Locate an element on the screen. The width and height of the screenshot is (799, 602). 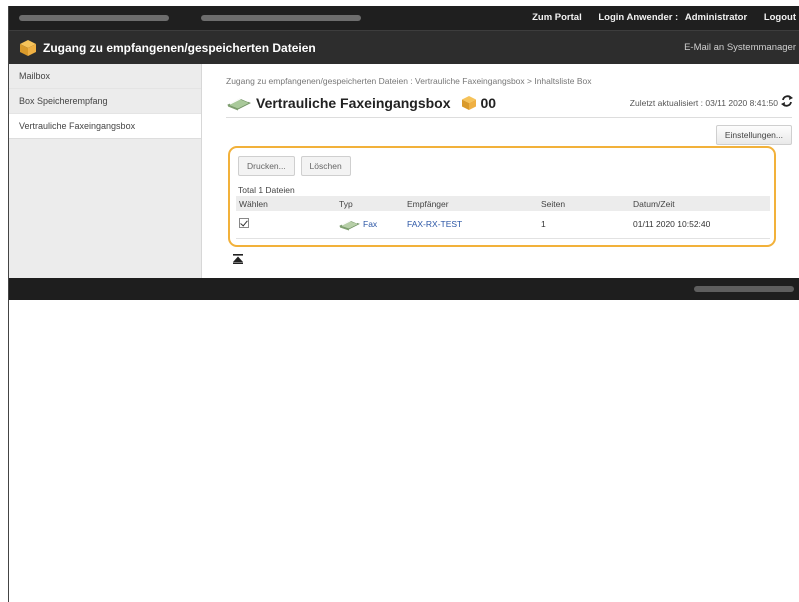
type-cell: Fax is located at coordinates (370, 225).